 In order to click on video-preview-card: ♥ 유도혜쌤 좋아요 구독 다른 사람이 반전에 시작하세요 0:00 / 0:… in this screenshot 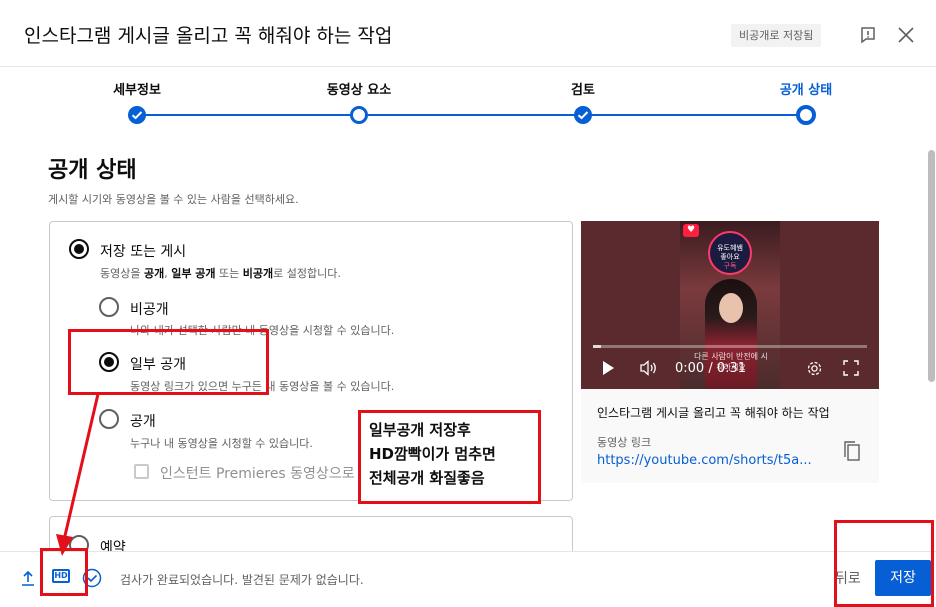, I will do `click(730, 352)`.